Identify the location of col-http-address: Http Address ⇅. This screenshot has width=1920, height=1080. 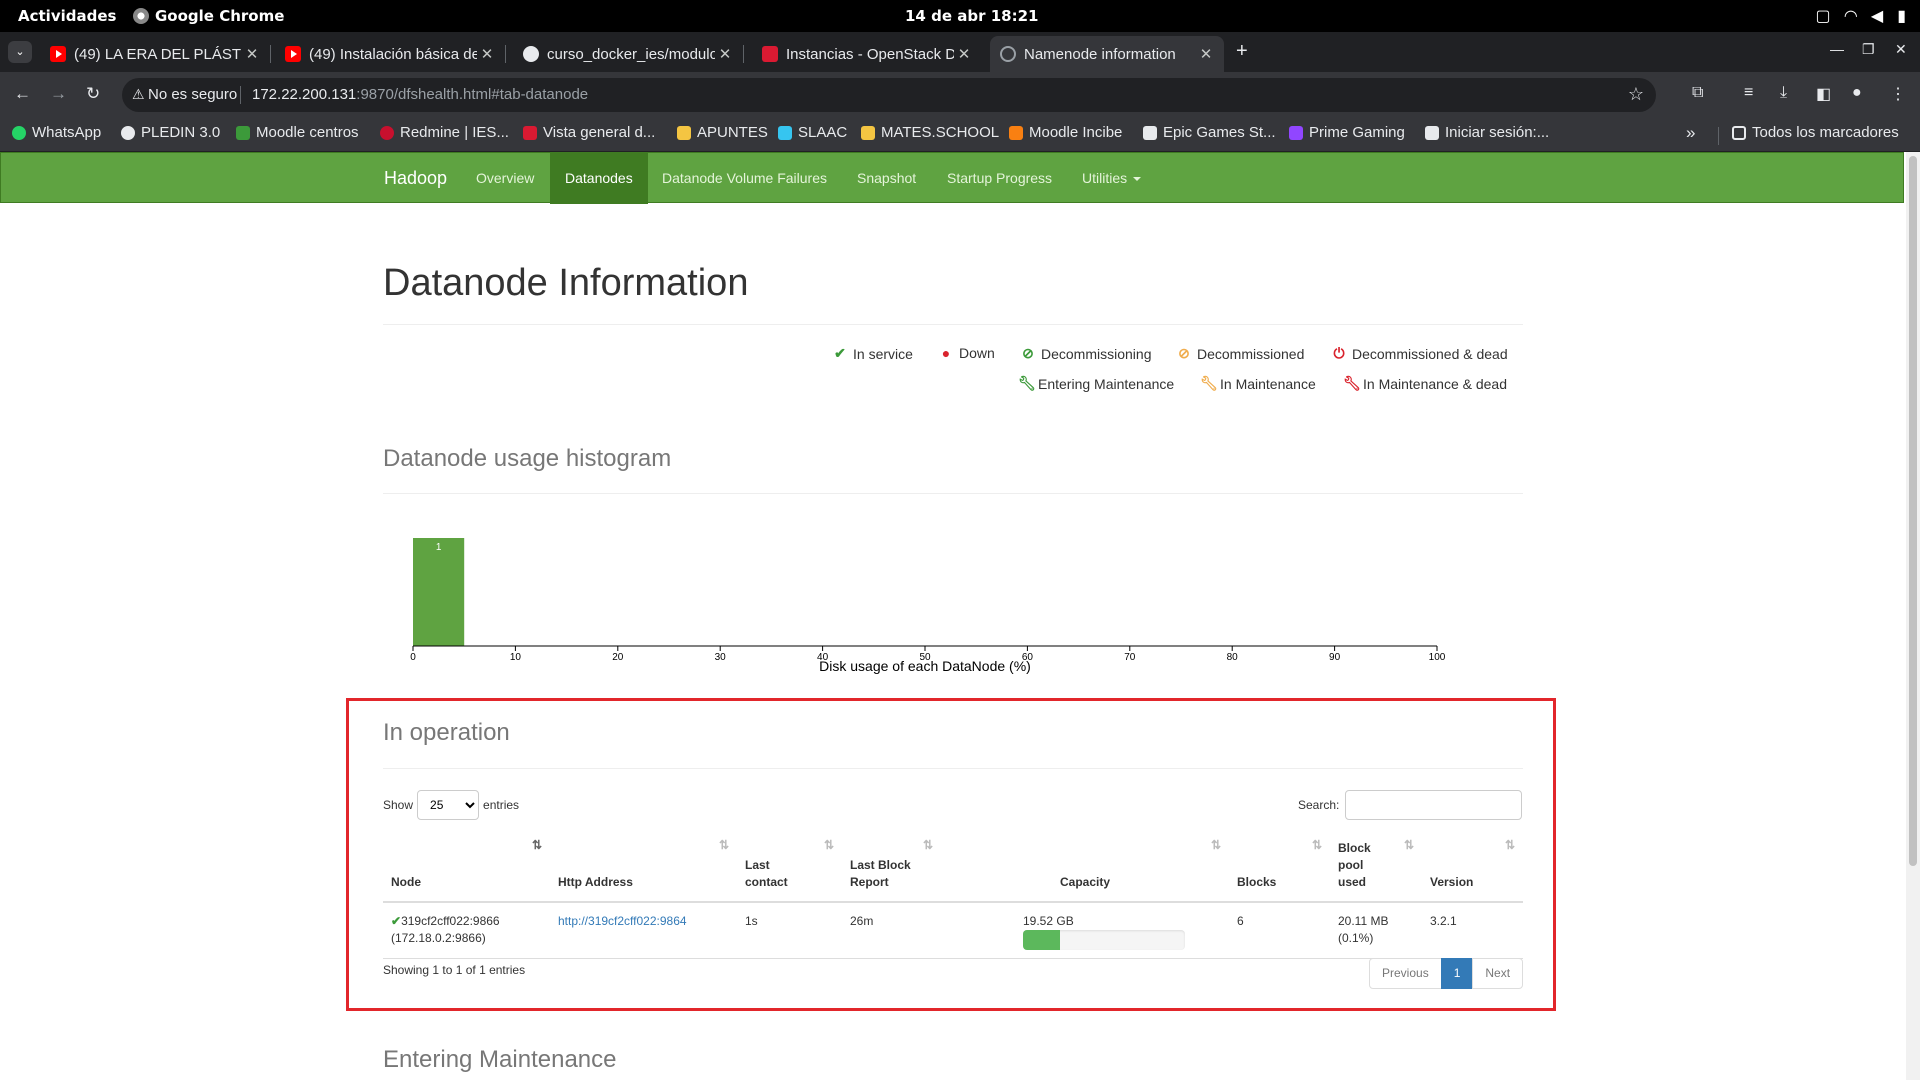
(643, 867).